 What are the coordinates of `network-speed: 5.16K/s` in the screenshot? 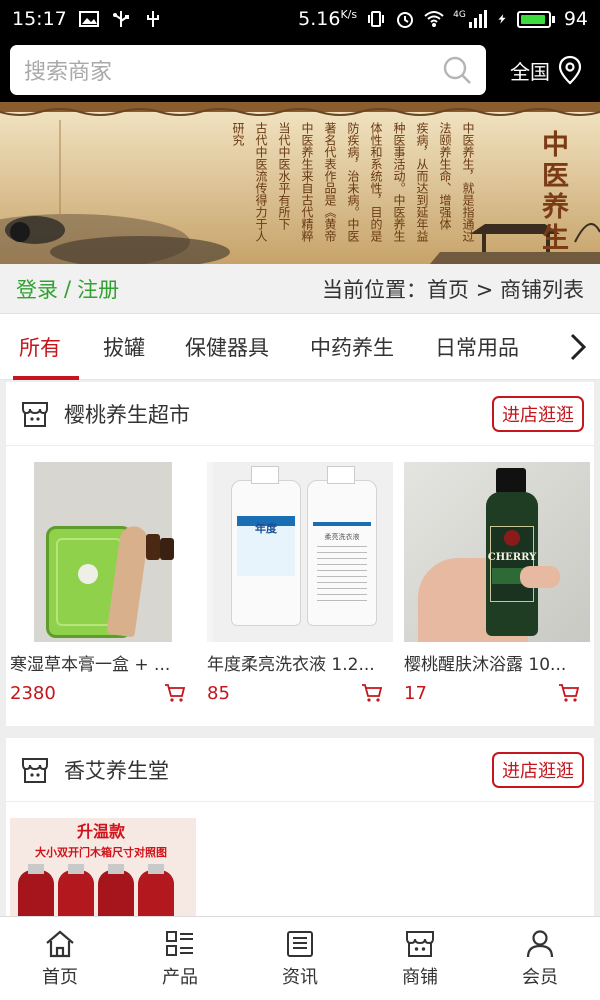 It's located at (328, 19).